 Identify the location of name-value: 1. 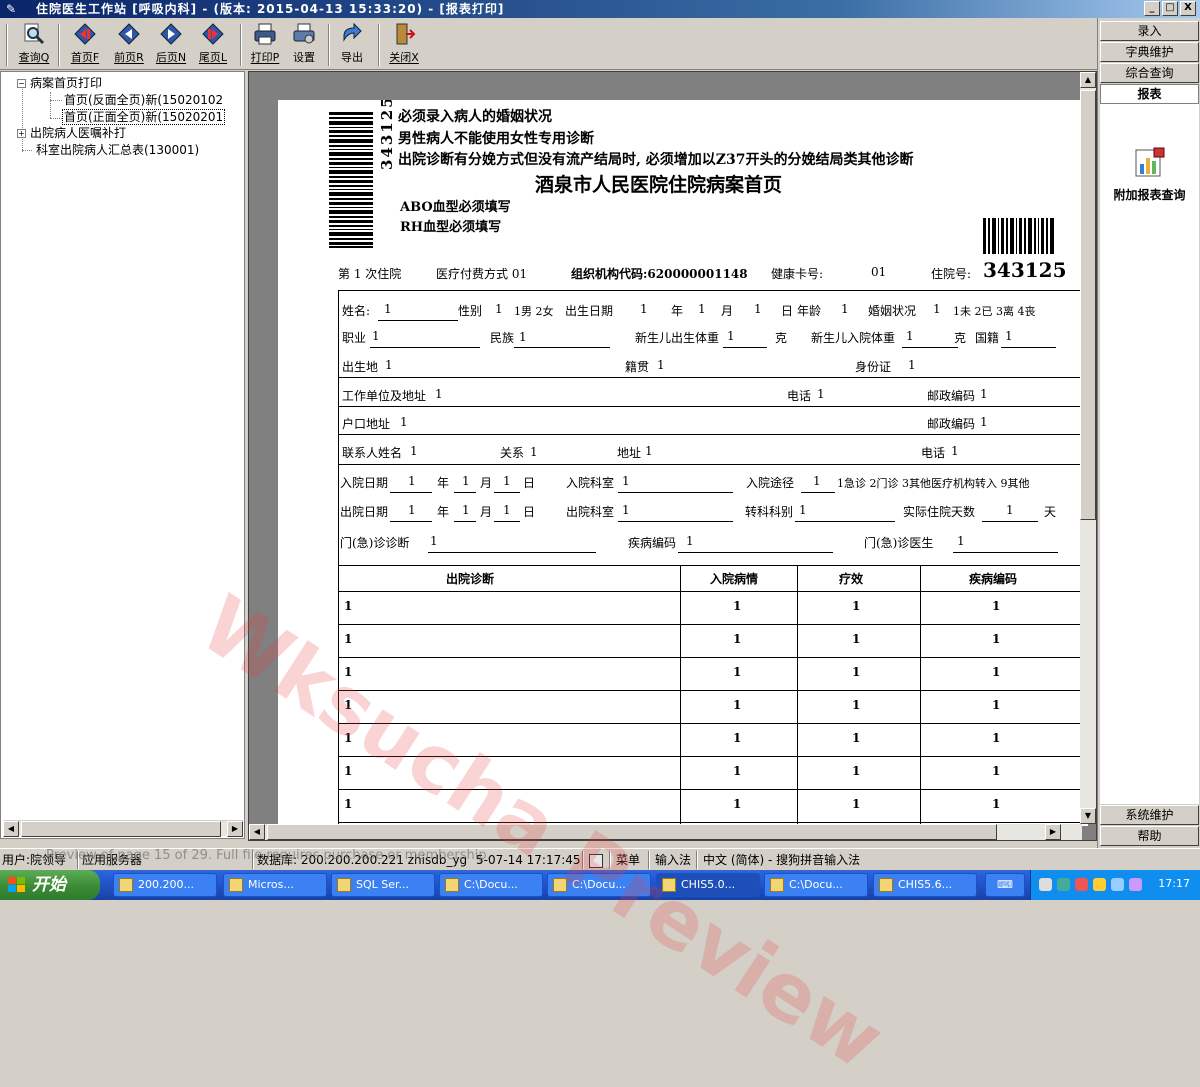
(388, 309).